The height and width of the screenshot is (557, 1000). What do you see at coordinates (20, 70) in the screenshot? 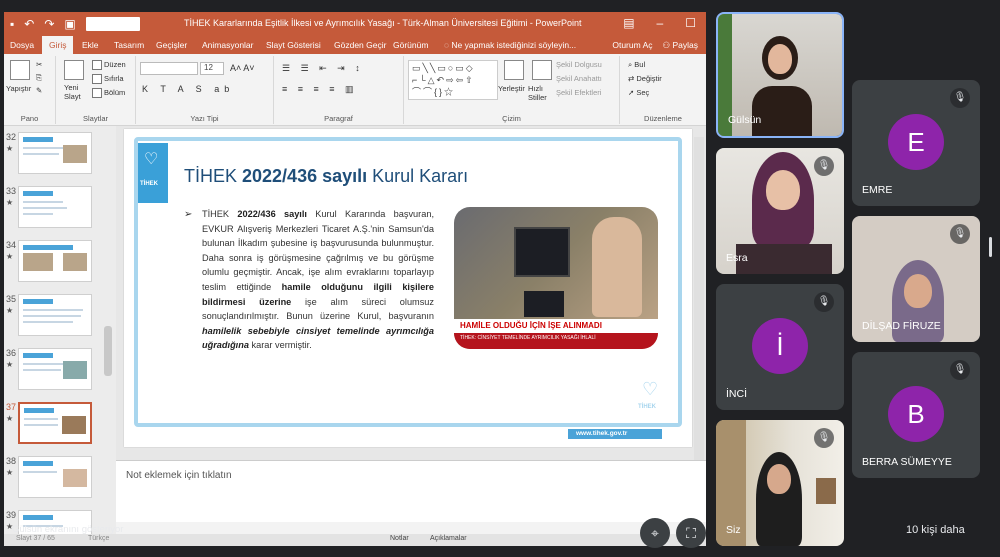
I see `paste-icon` at bounding box center [20, 70].